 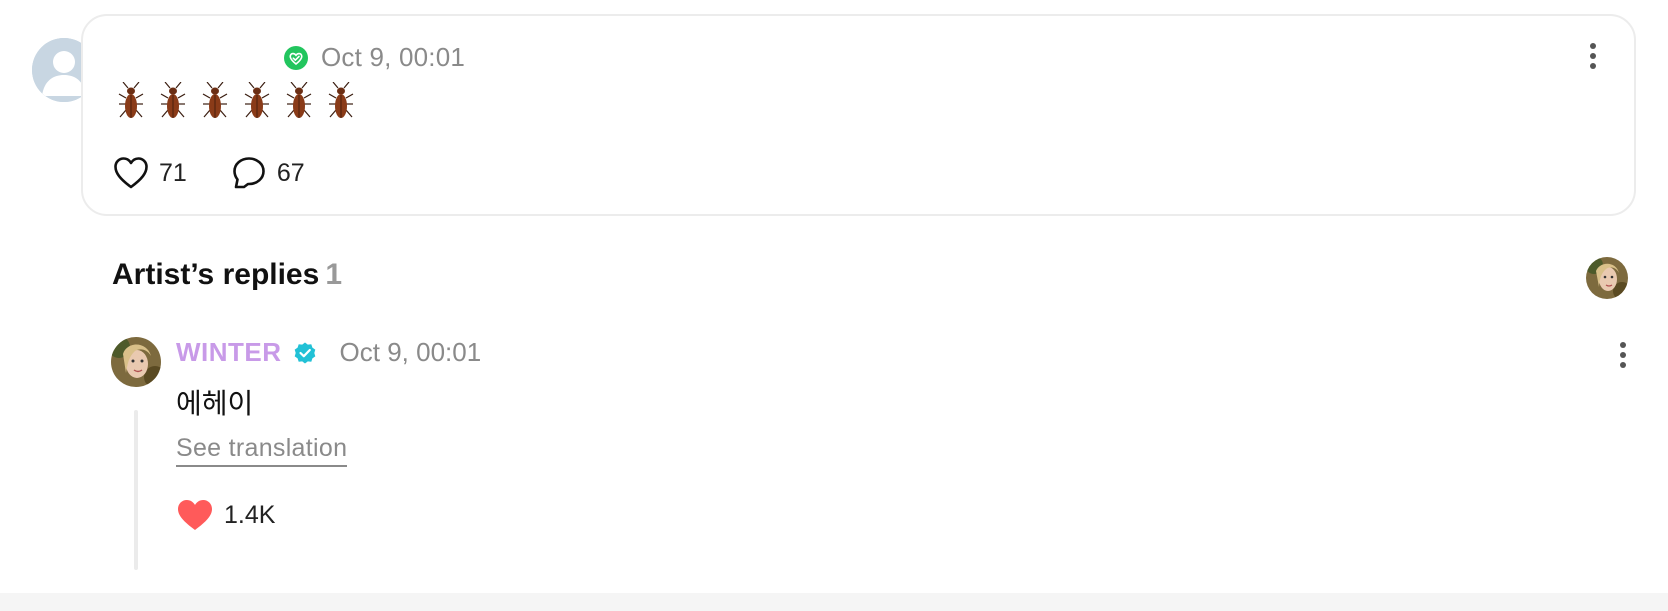 What do you see at coordinates (136, 490) in the screenshot?
I see `thread-line` at bounding box center [136, 490].